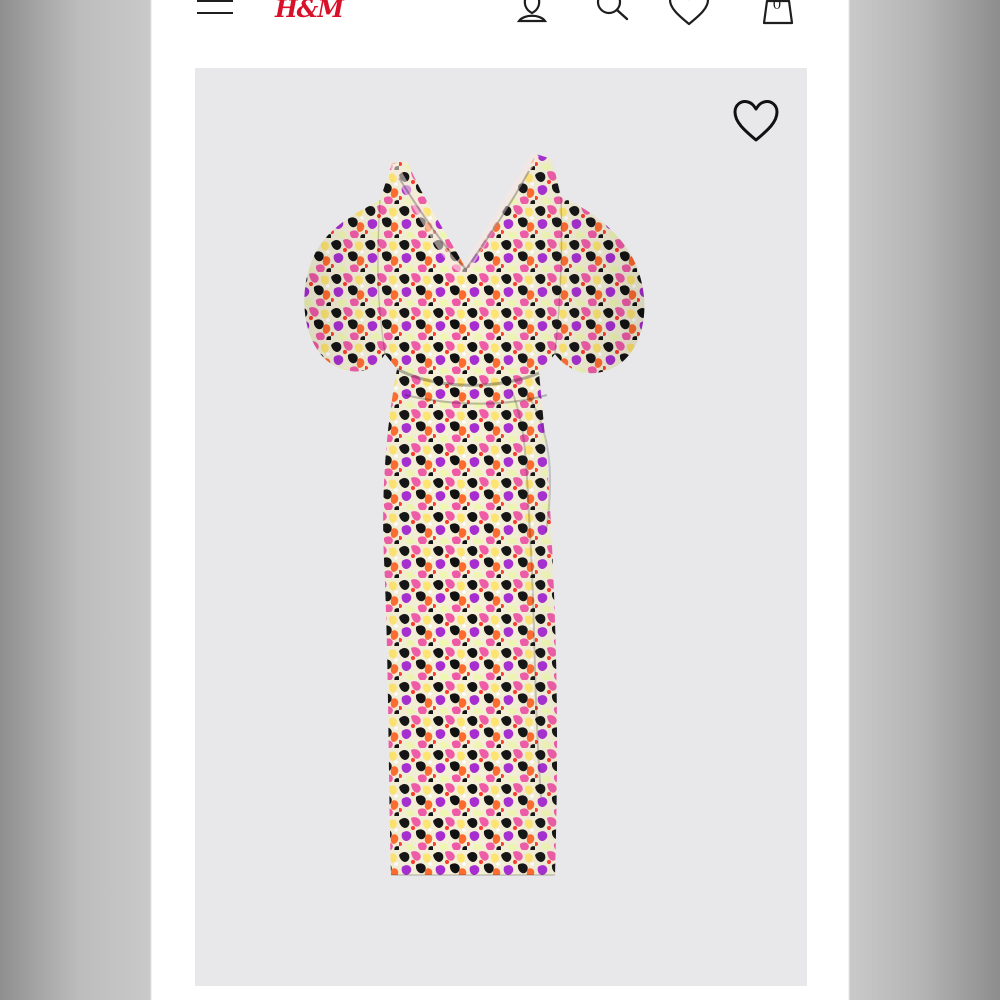 Image resolution: width=1000 pixels, height=1000 pixels. I want to click on heart-outline-icon, so click(756, 121).